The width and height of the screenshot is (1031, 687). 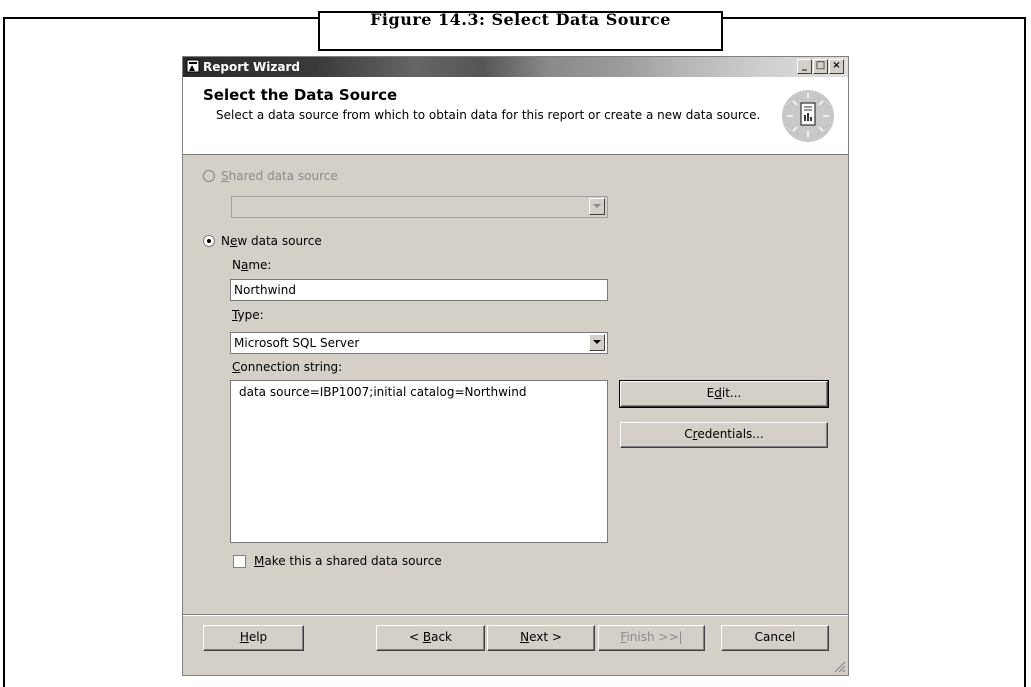 I want to click on type-label: Type:, so click(x=248, y=315).